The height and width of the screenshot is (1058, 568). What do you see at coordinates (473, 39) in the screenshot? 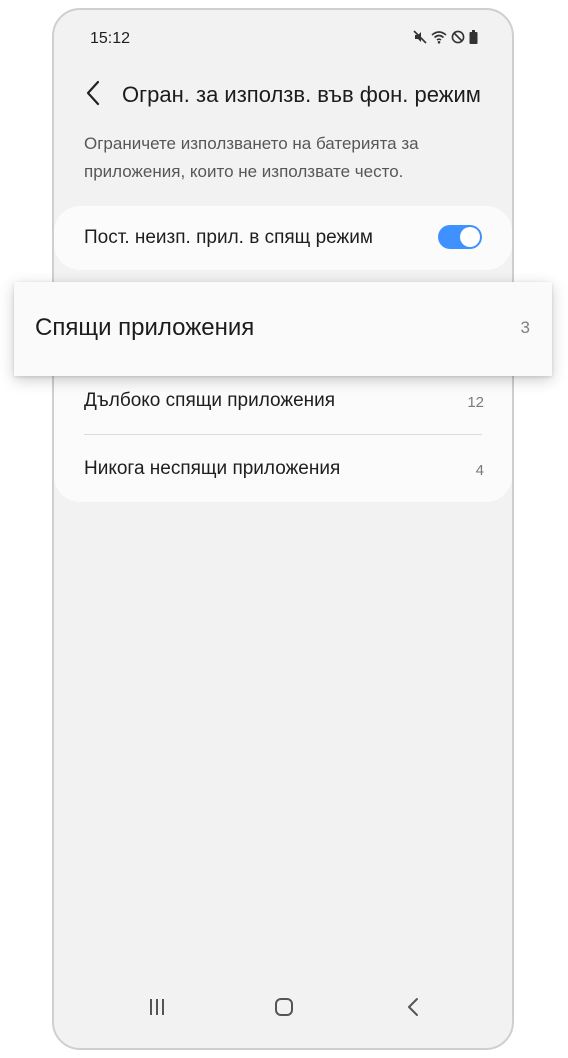
I see `battery-icon` at bounding box center [473, 39].